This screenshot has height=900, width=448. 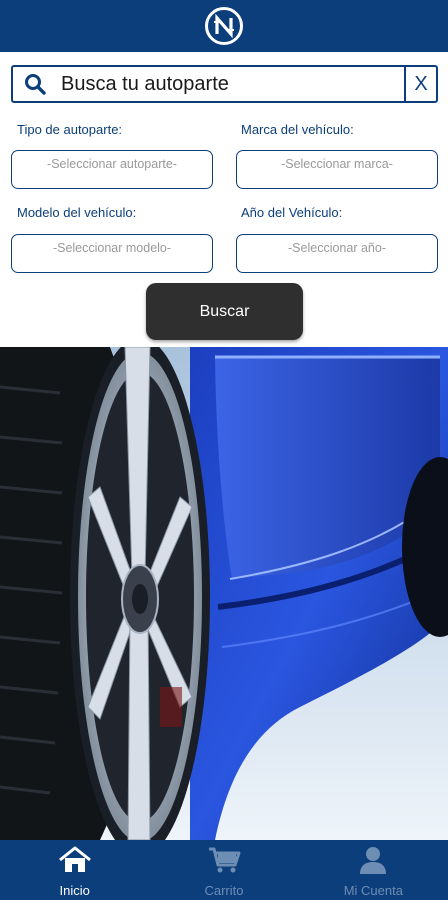 I want to click on model-select: -Seleccionar modelo-, so click(x=112, y=253).